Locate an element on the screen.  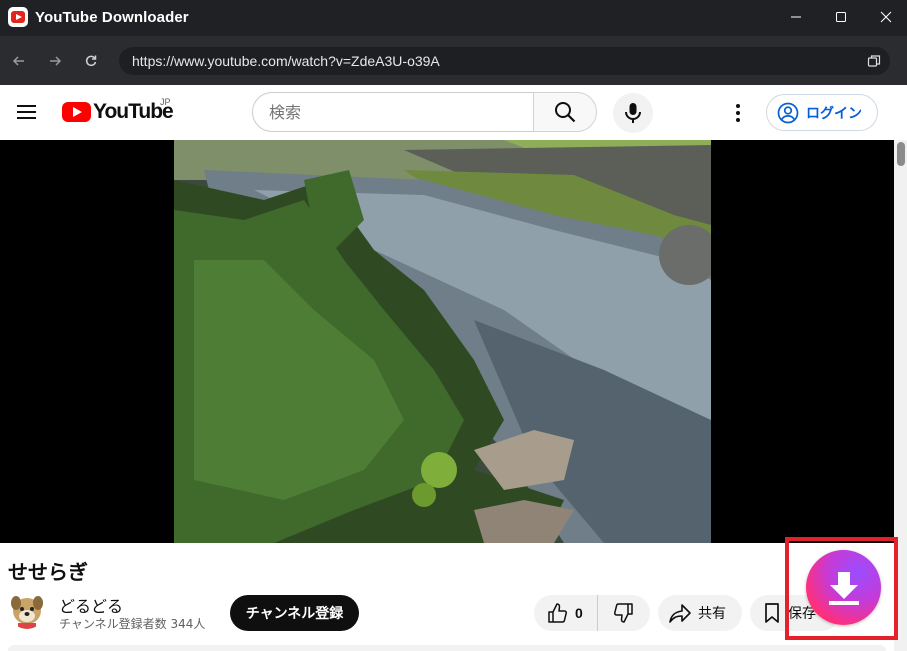
youtube-downloader-app-icon is located at coordinates (18, 17).